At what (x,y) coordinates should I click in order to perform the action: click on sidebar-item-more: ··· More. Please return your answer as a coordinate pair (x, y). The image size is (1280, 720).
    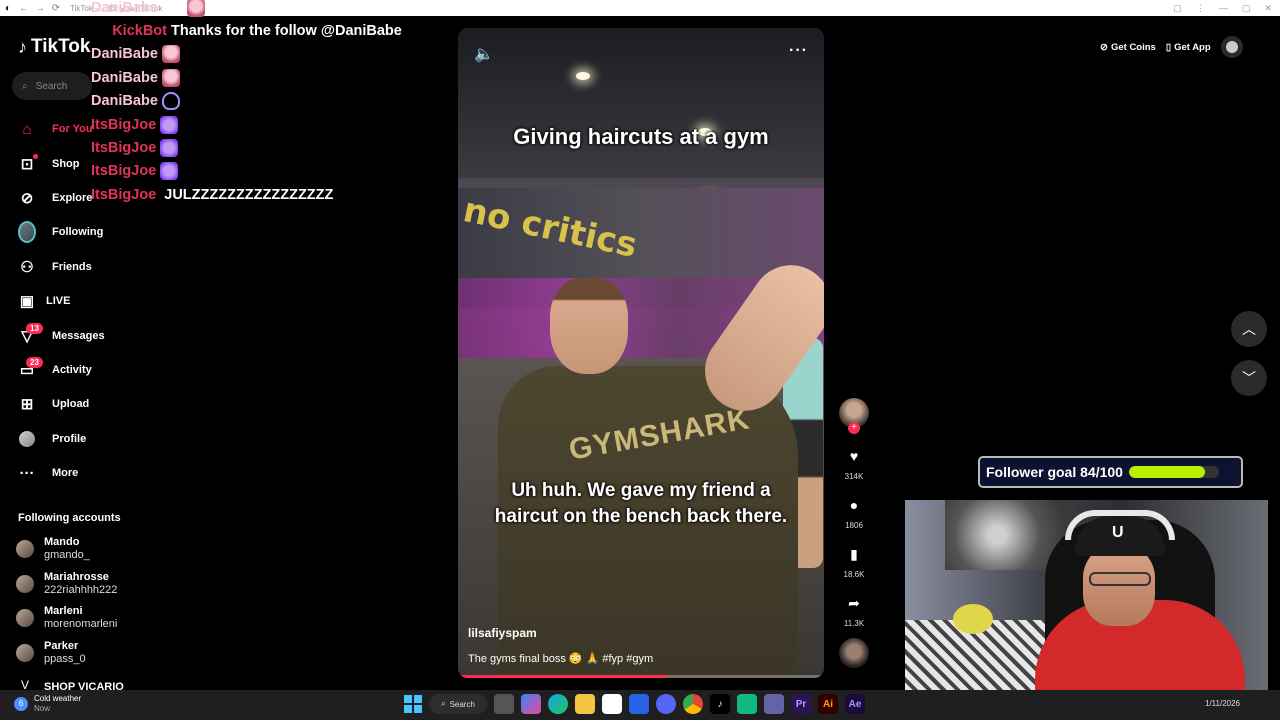
    Looking at the image, I should click on (61, 473).